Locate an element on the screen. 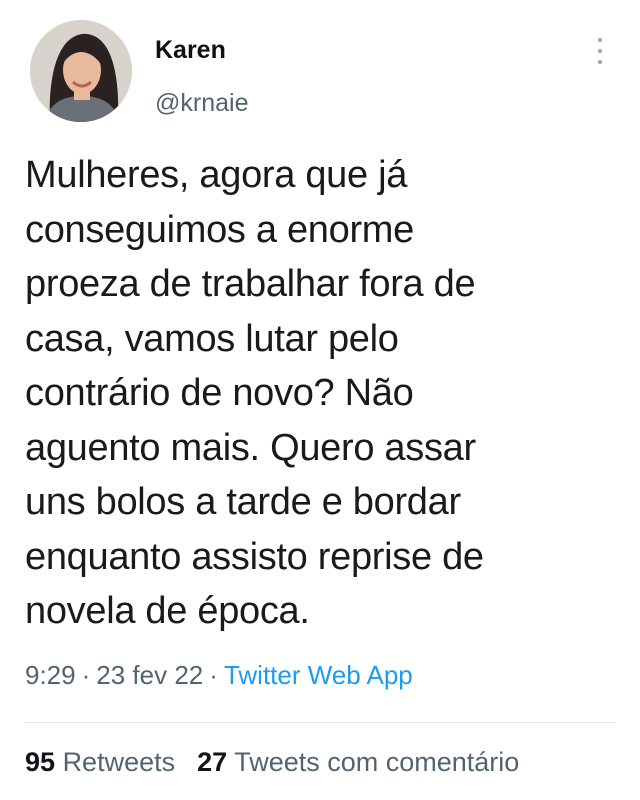  more-vertical-icon is located at coordinates (600, 51).